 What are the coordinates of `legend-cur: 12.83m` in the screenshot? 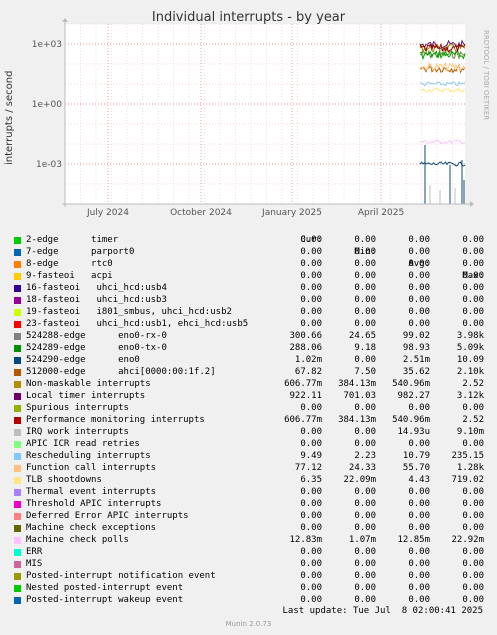 It's located at (305, 540).